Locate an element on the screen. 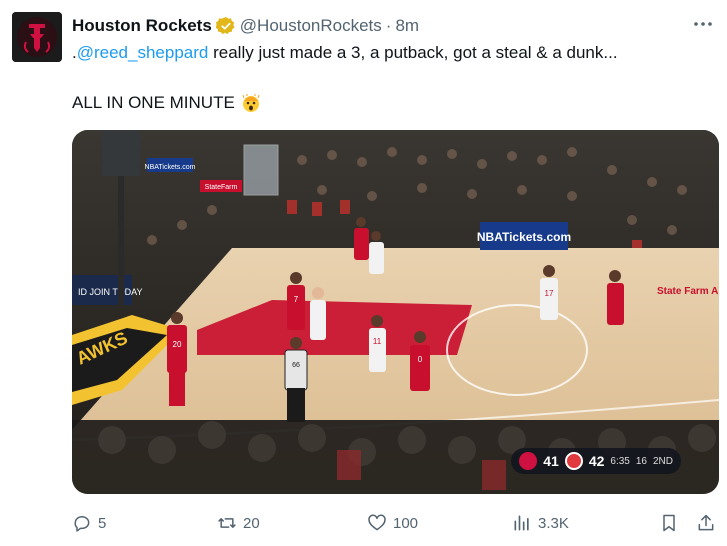 This screenshot has height=546, width=727. retweet-count: 20 is located at coordinates (251, 523).